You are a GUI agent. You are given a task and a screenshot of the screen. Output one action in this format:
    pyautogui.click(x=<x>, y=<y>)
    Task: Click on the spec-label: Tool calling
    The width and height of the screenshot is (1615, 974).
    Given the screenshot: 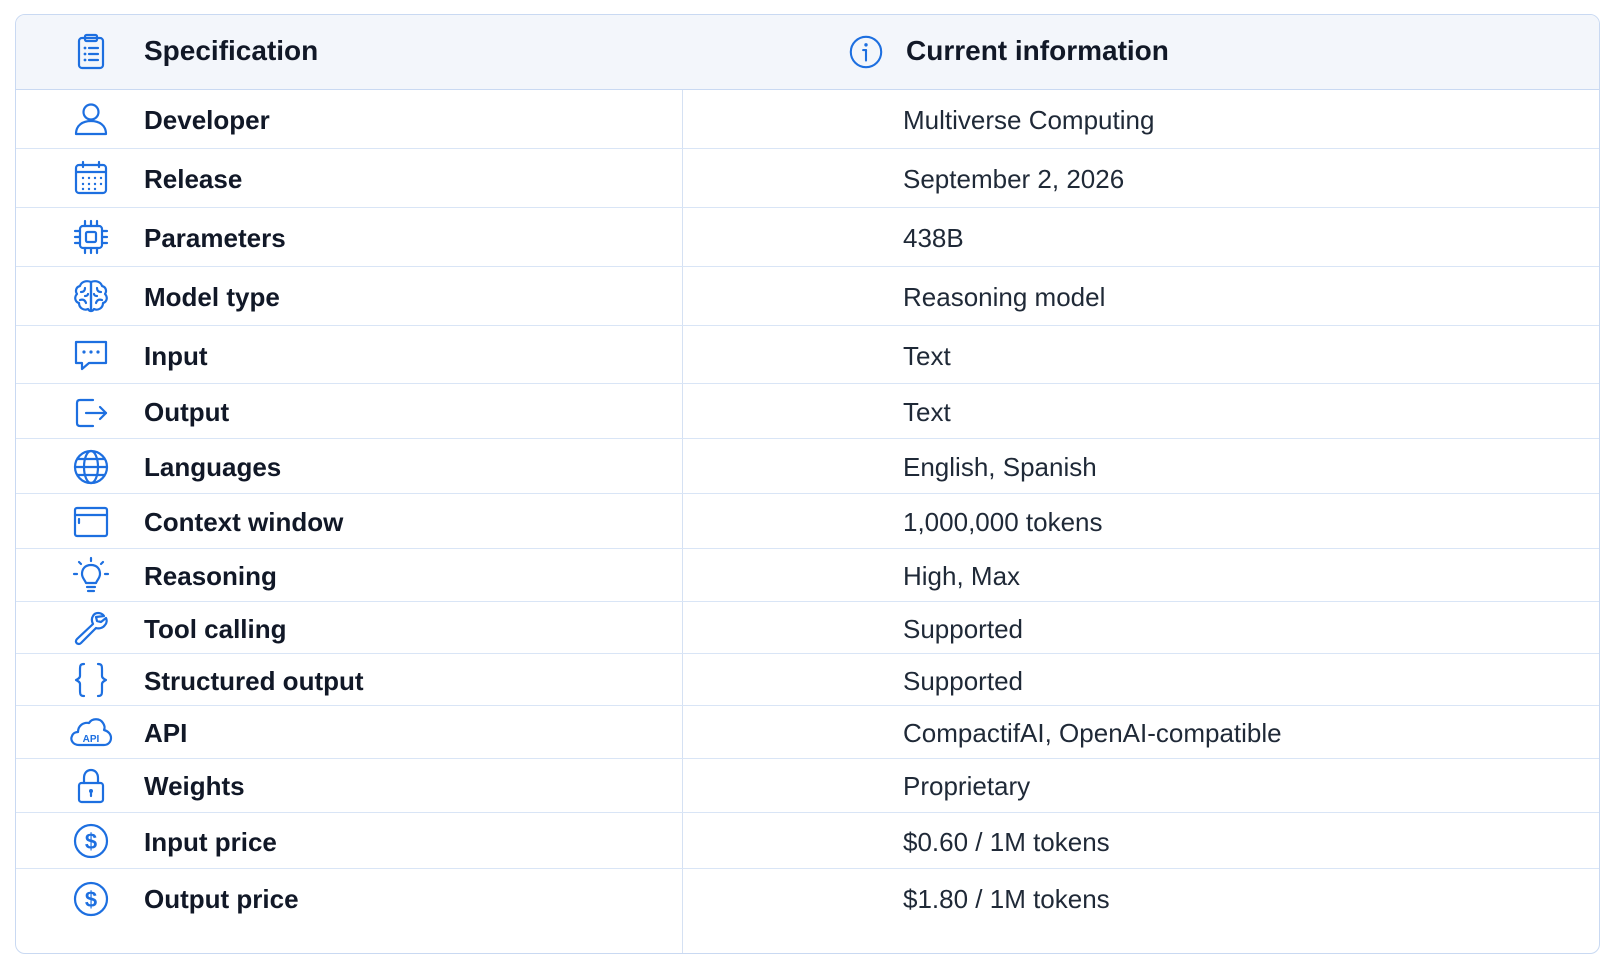 What is the action you would take?
    pyautogui.click(x=215, y=629)
    